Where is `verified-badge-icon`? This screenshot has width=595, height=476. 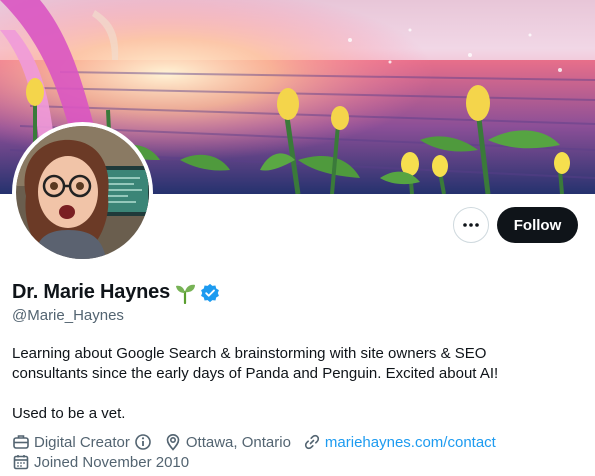
verified-badge-icon is located at coordinates (210, 293).